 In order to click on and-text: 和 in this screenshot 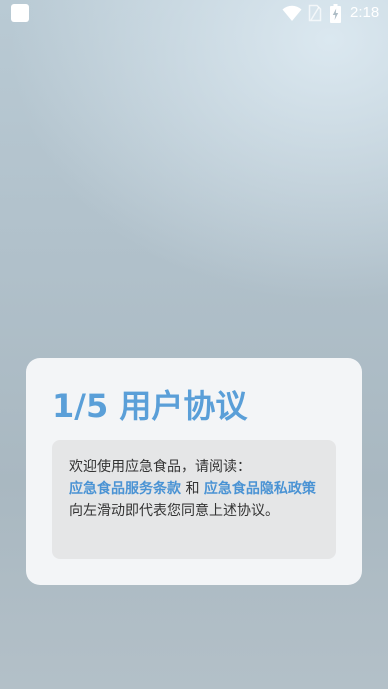, I will do `click(192, 489)`.